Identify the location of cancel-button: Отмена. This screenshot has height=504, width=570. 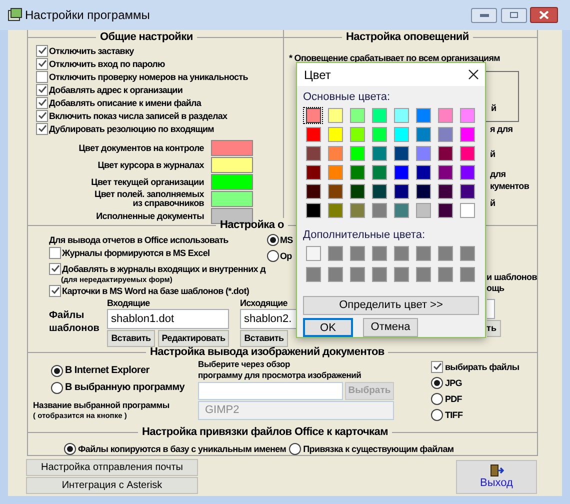
(390, 327).